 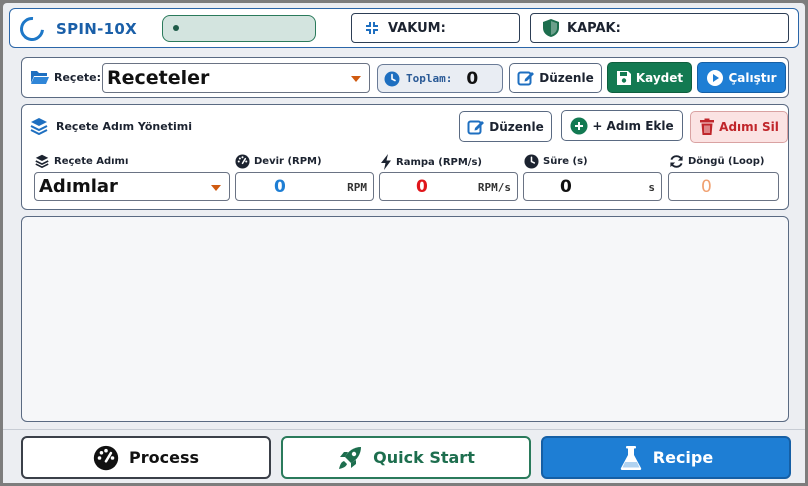 I want to click on spinner-logo-icon, so click(x=32, y=29).